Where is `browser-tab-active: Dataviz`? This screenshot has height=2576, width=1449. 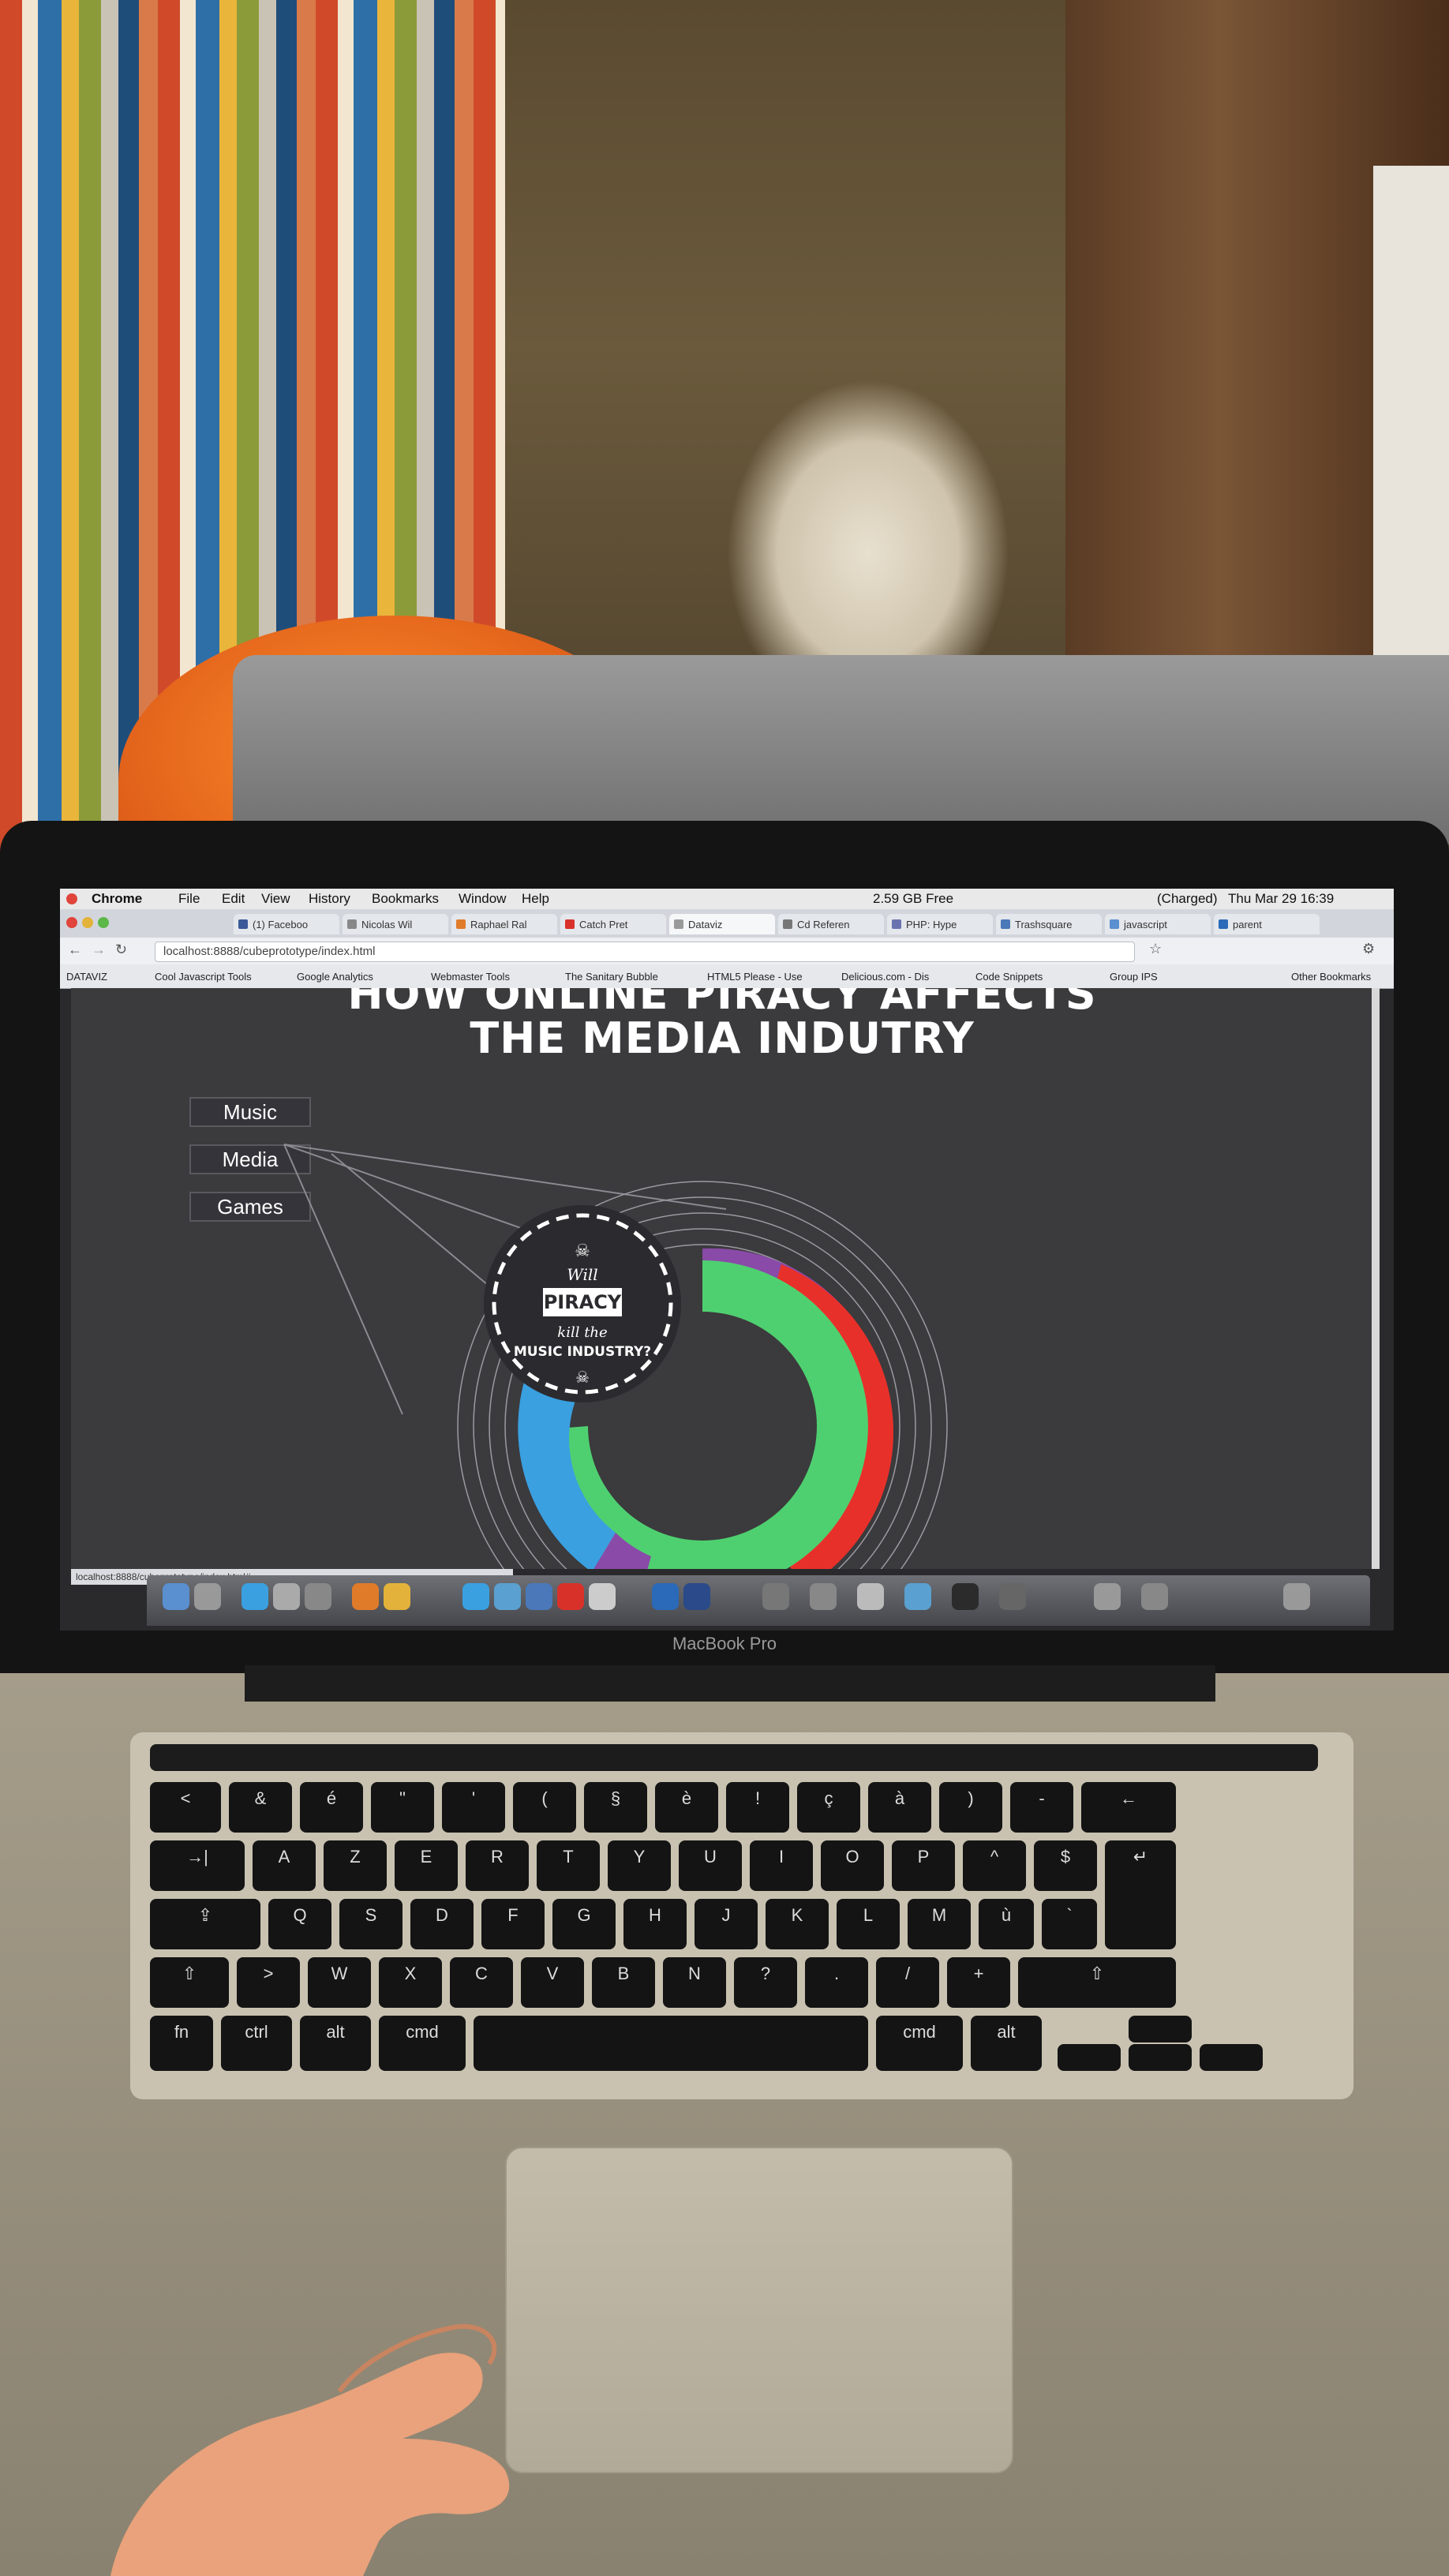
browser-tab-active: Dataviz is located at coordinates (722, 924).